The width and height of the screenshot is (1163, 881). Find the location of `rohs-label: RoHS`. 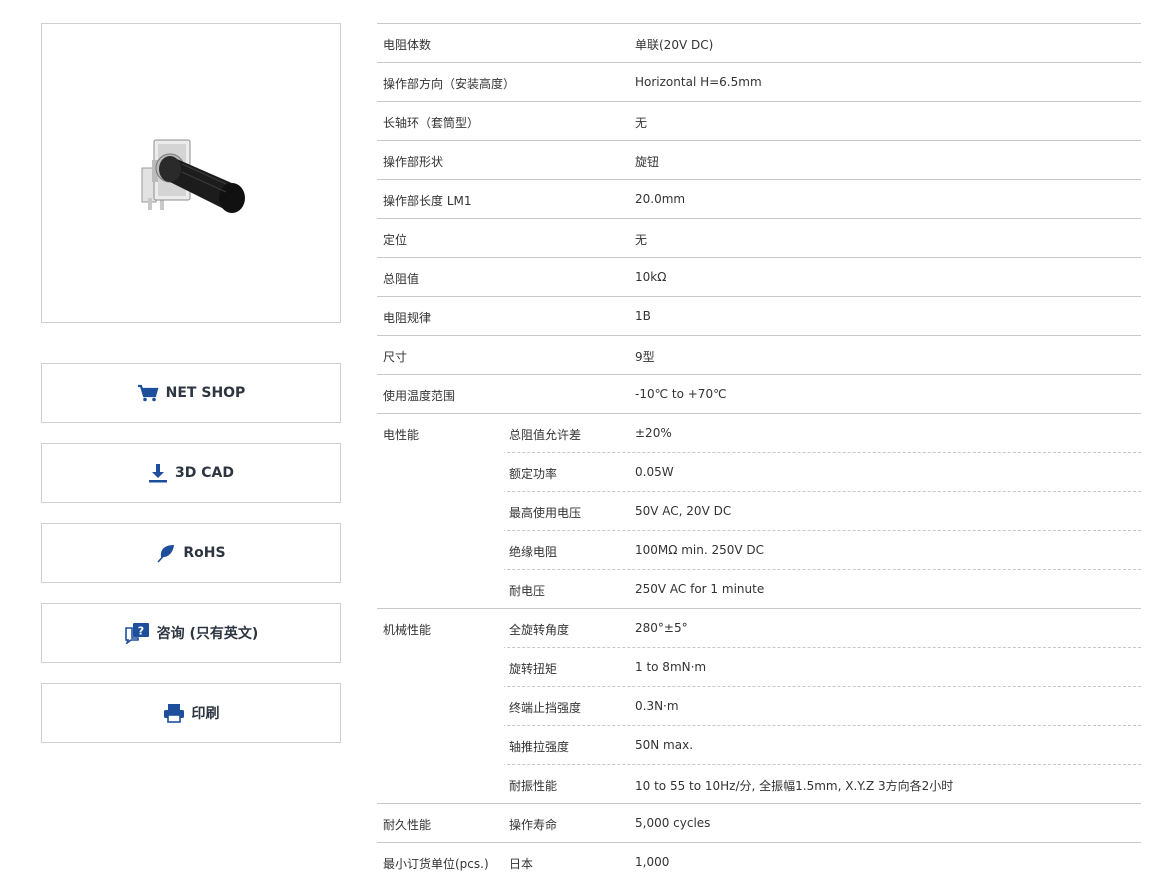

rohs-label: RoHS is located at coordinates (204, 553).